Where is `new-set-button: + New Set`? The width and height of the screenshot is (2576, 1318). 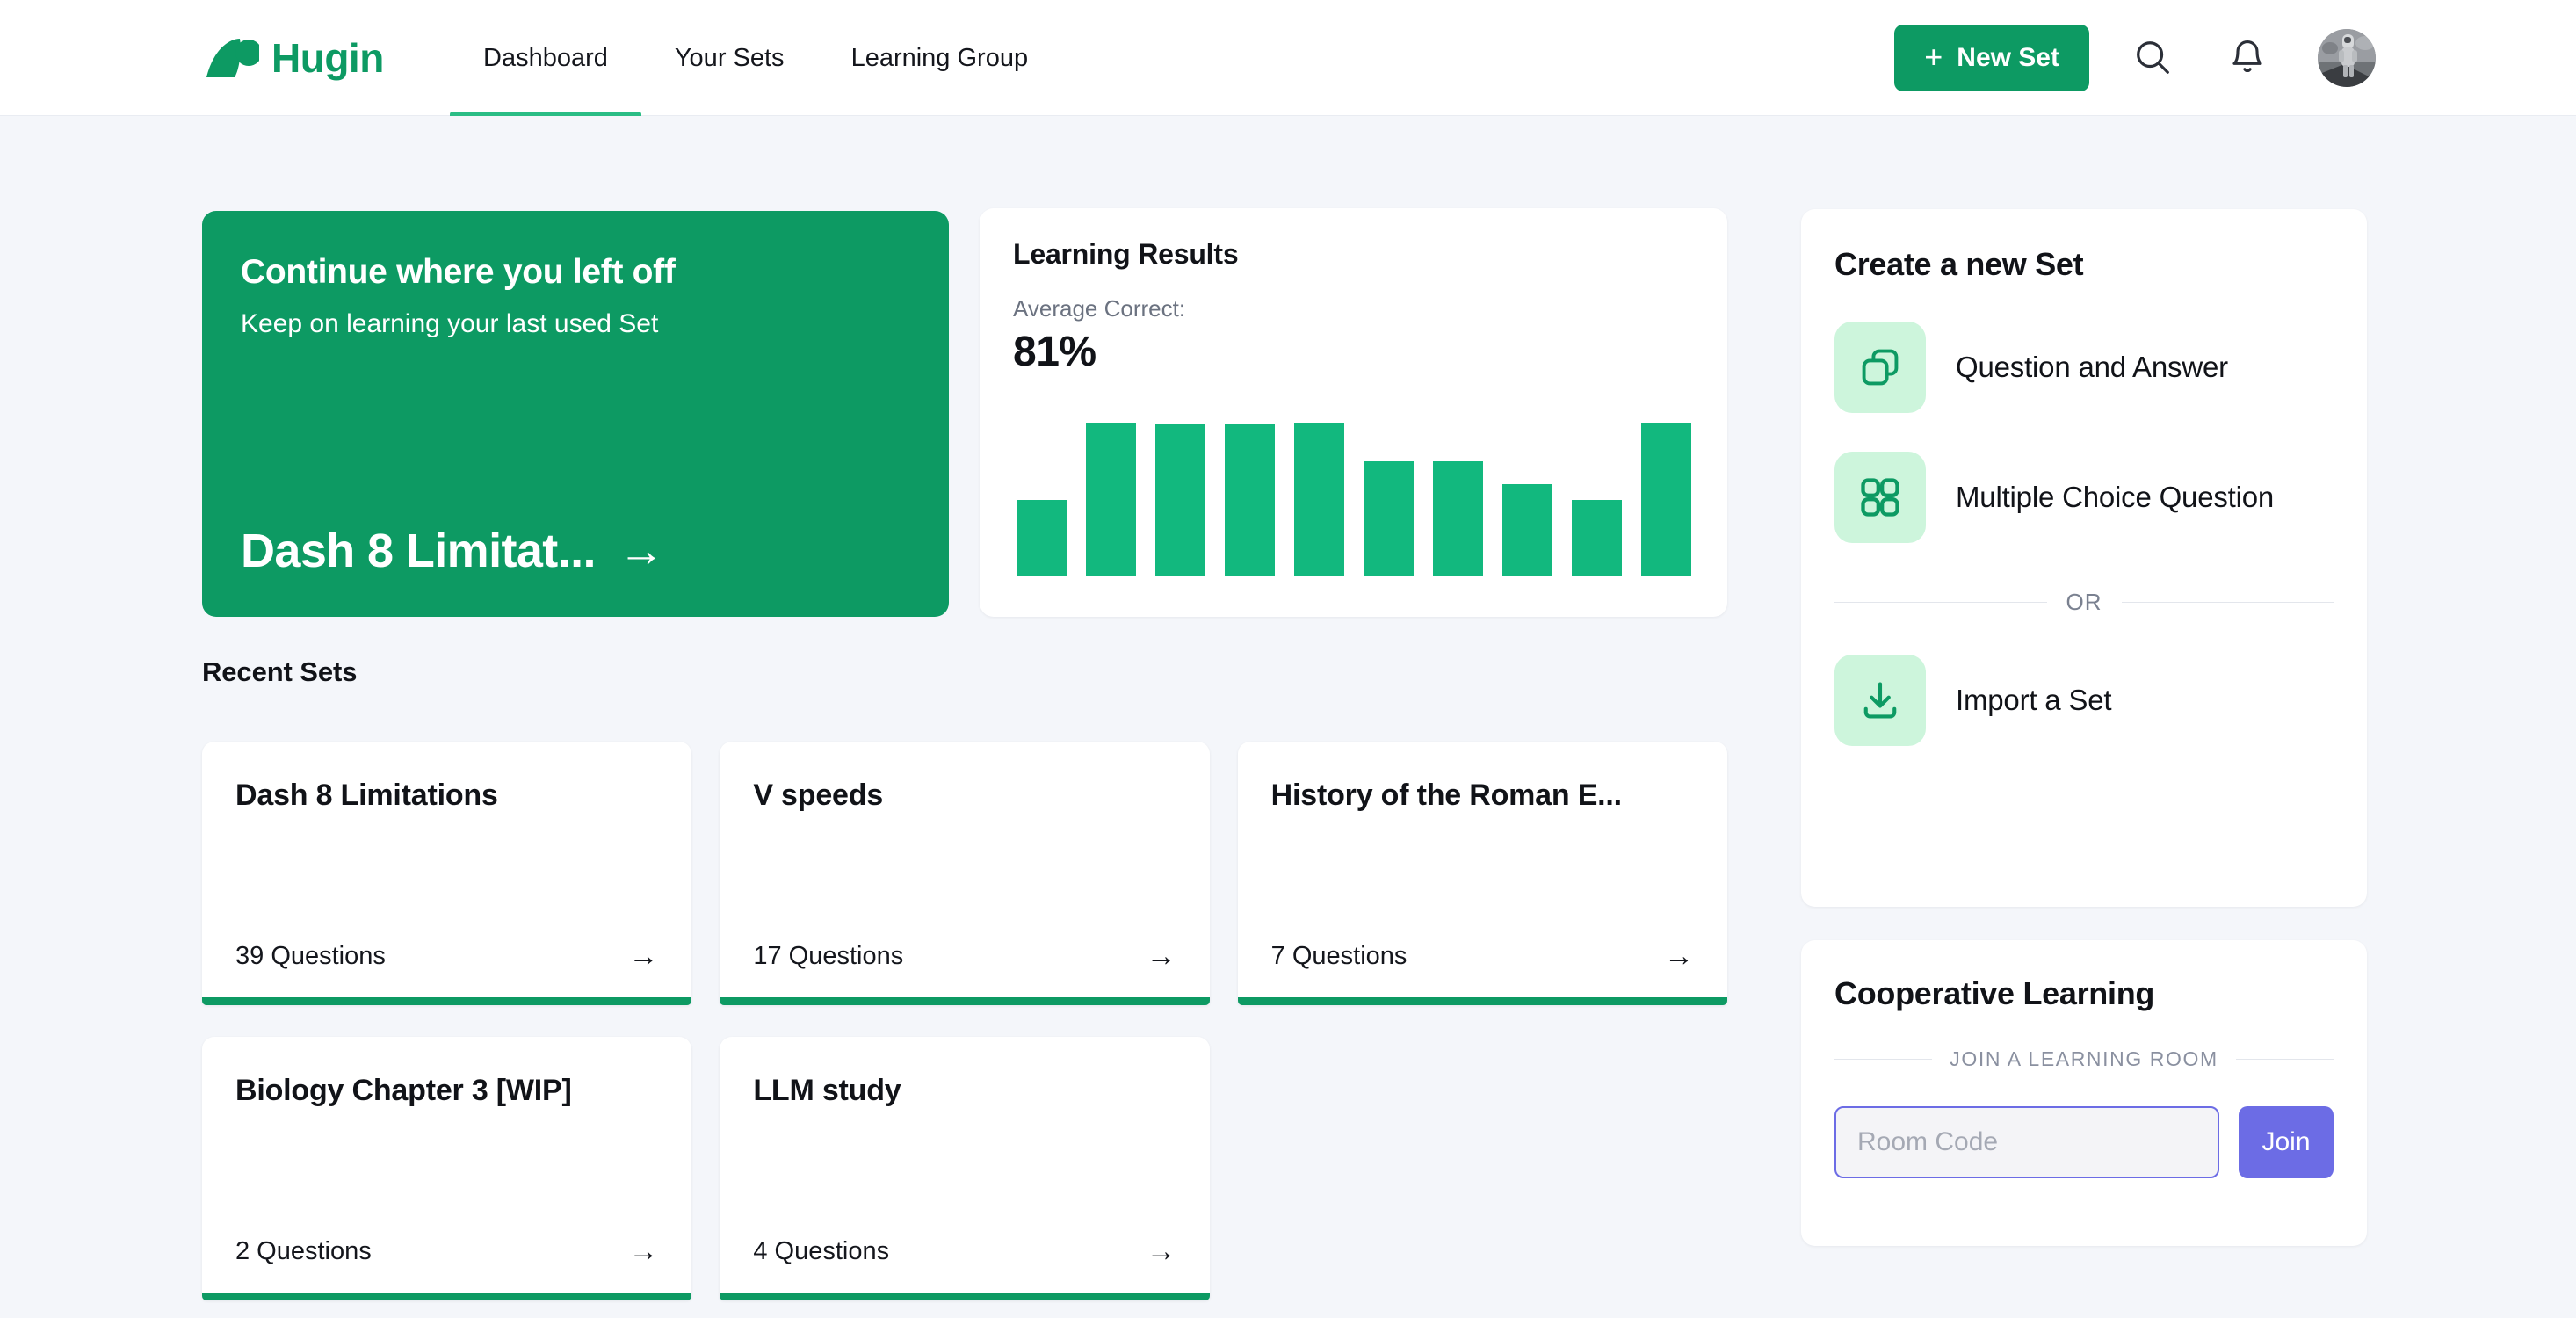
new-set-button: + New Set is located at coordinates (1991, 58).